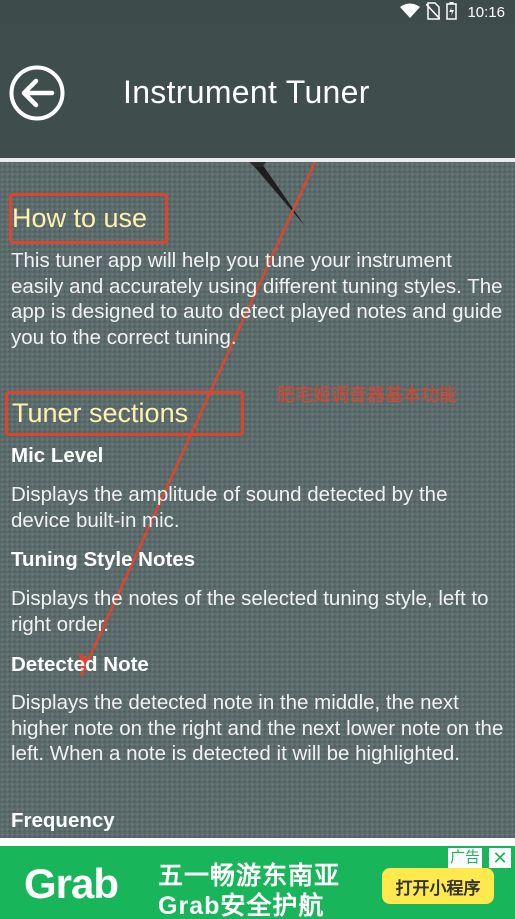  What do you see at coordinates (433, 12) in the screenshot?
I see `no-sim-icon` at bounding box center [433, 12].